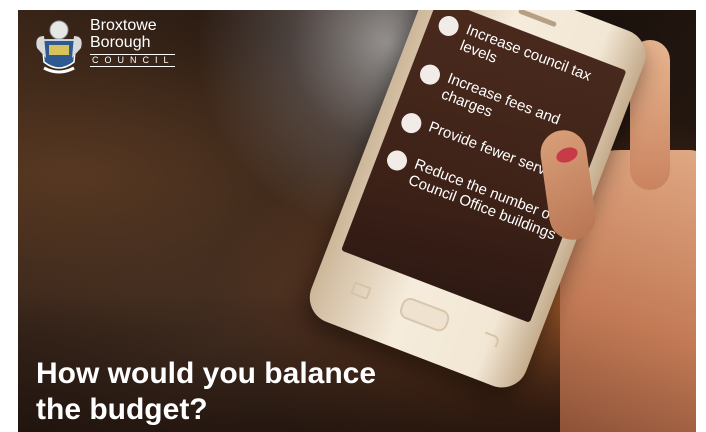 This screenshot has height=432, width=706. I want to click on top-border, so click(357, 5).